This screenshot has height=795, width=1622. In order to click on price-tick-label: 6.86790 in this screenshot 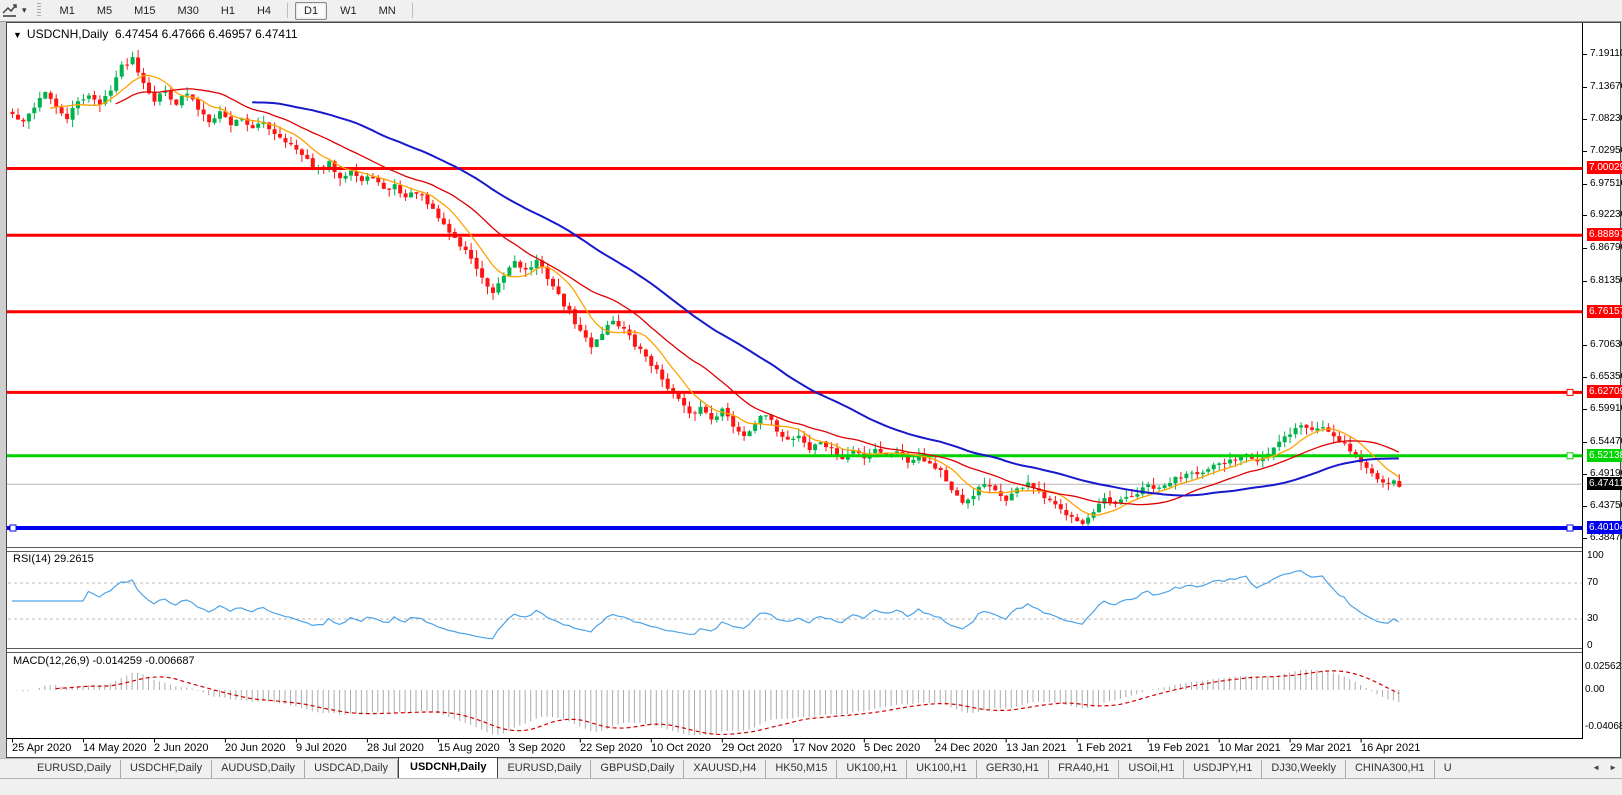, I will do `click(1606, 247)`.